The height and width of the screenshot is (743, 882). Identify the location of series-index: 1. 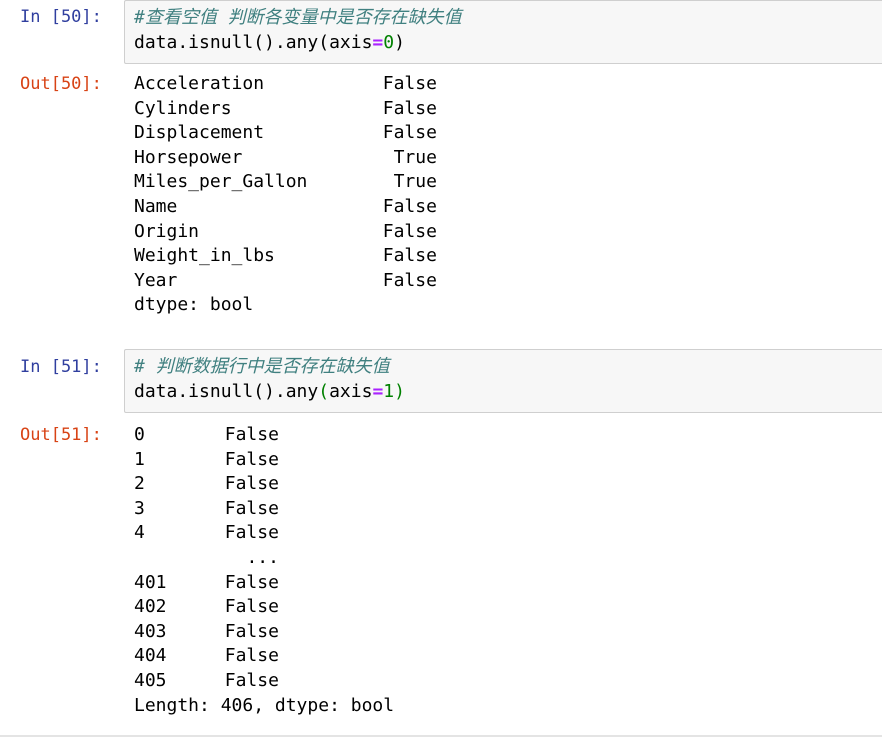
(139, 459).